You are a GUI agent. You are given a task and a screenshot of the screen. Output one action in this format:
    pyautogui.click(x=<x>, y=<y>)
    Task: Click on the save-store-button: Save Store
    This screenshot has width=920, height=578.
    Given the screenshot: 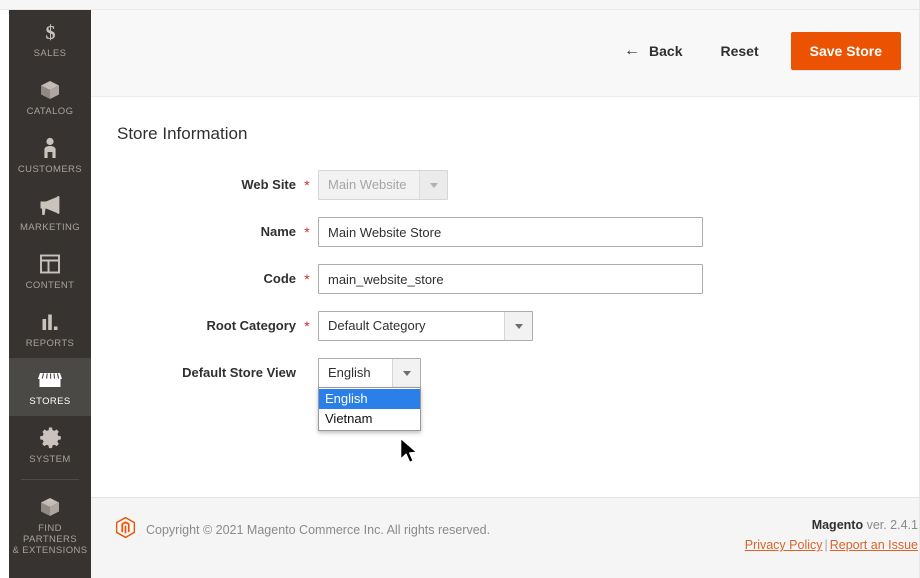 What is the action you would take?
    pyautogui.click(x=845, y=51)
    